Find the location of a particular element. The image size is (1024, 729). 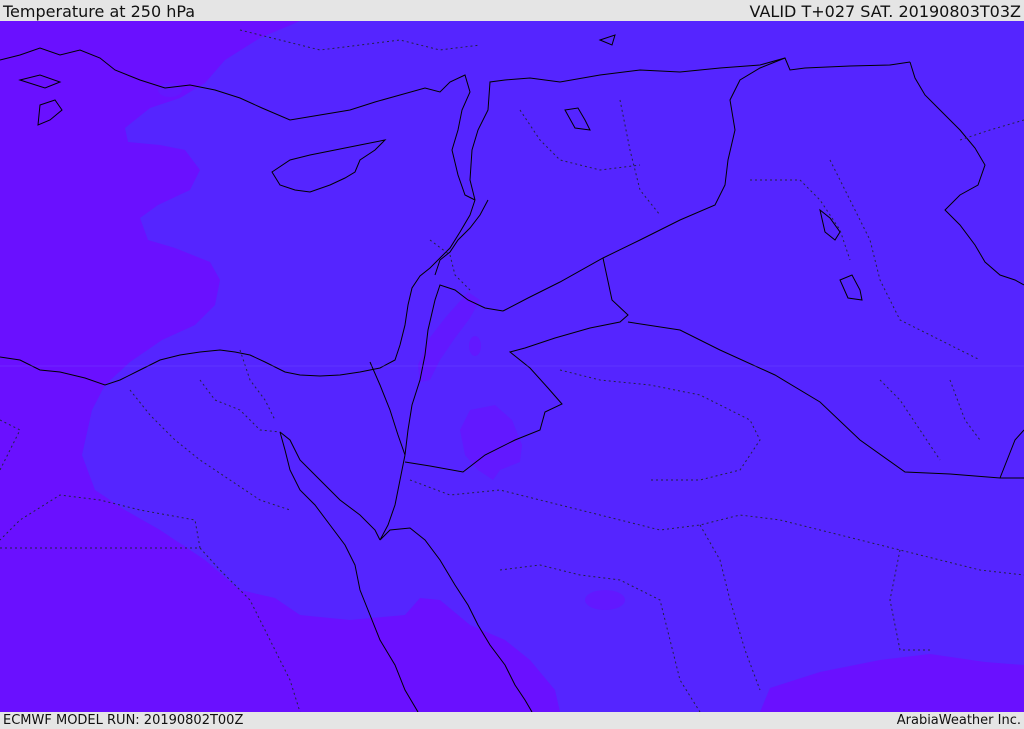

warm-patch-north is located at coordinates (170, 90).